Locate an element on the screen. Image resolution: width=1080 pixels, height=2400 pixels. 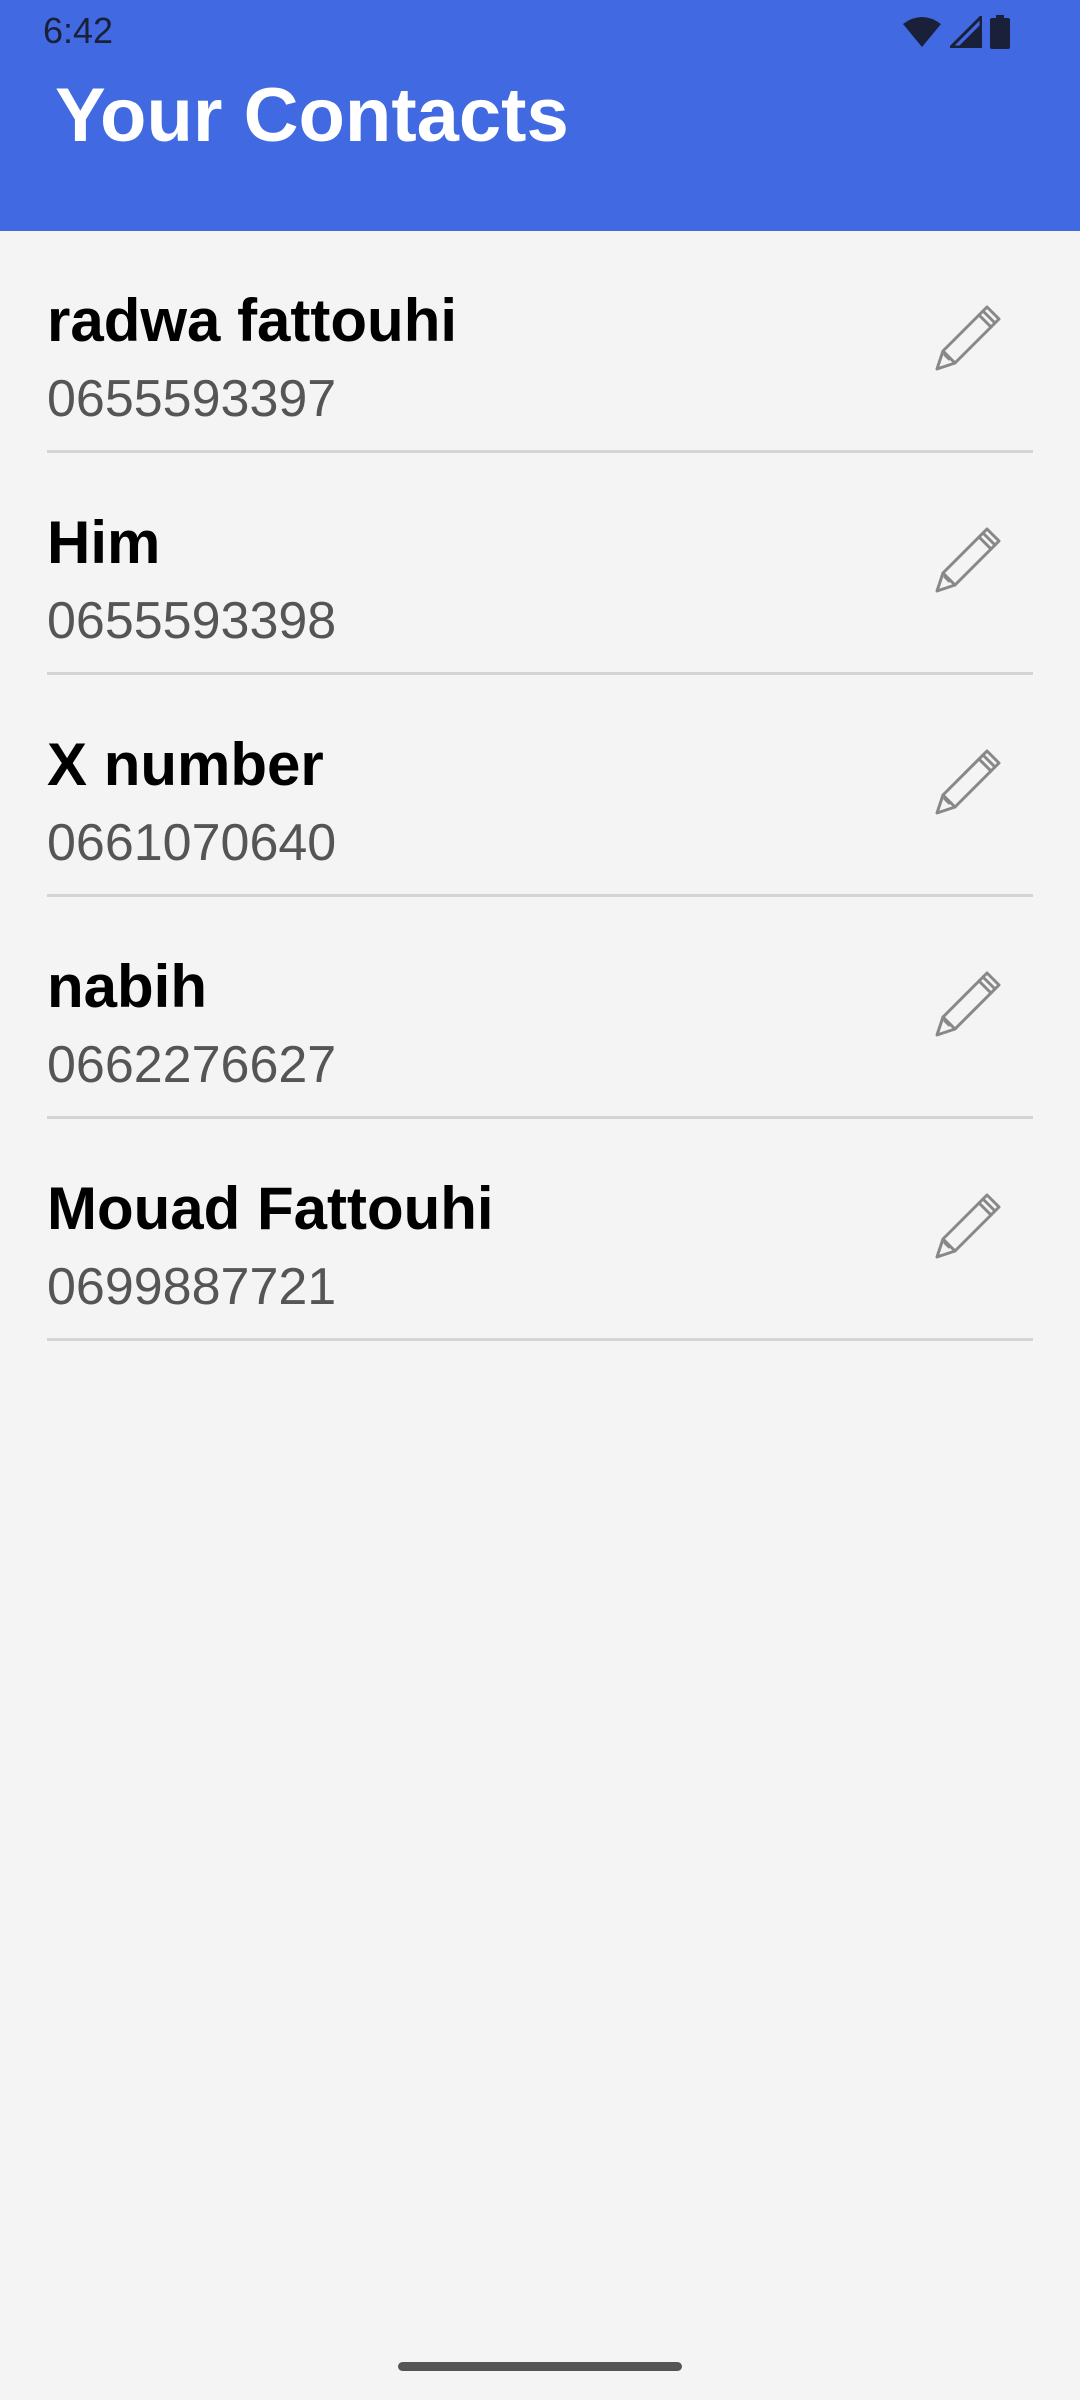
home-indicator is located at coordinates (540, 2366).